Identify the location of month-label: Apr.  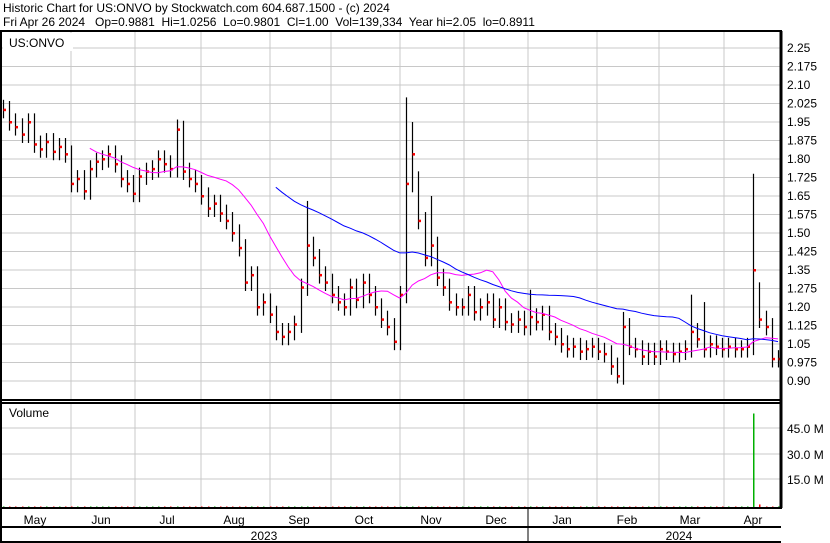
(753, 520).